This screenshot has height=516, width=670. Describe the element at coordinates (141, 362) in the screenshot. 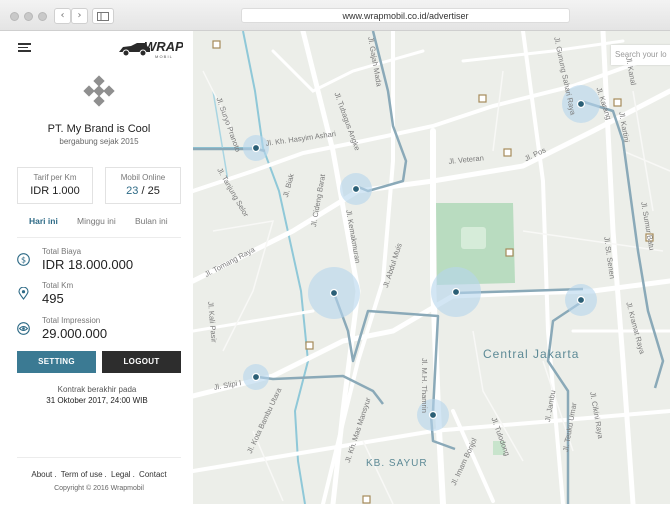

I see `logout-button: LOGOUT` at that location.